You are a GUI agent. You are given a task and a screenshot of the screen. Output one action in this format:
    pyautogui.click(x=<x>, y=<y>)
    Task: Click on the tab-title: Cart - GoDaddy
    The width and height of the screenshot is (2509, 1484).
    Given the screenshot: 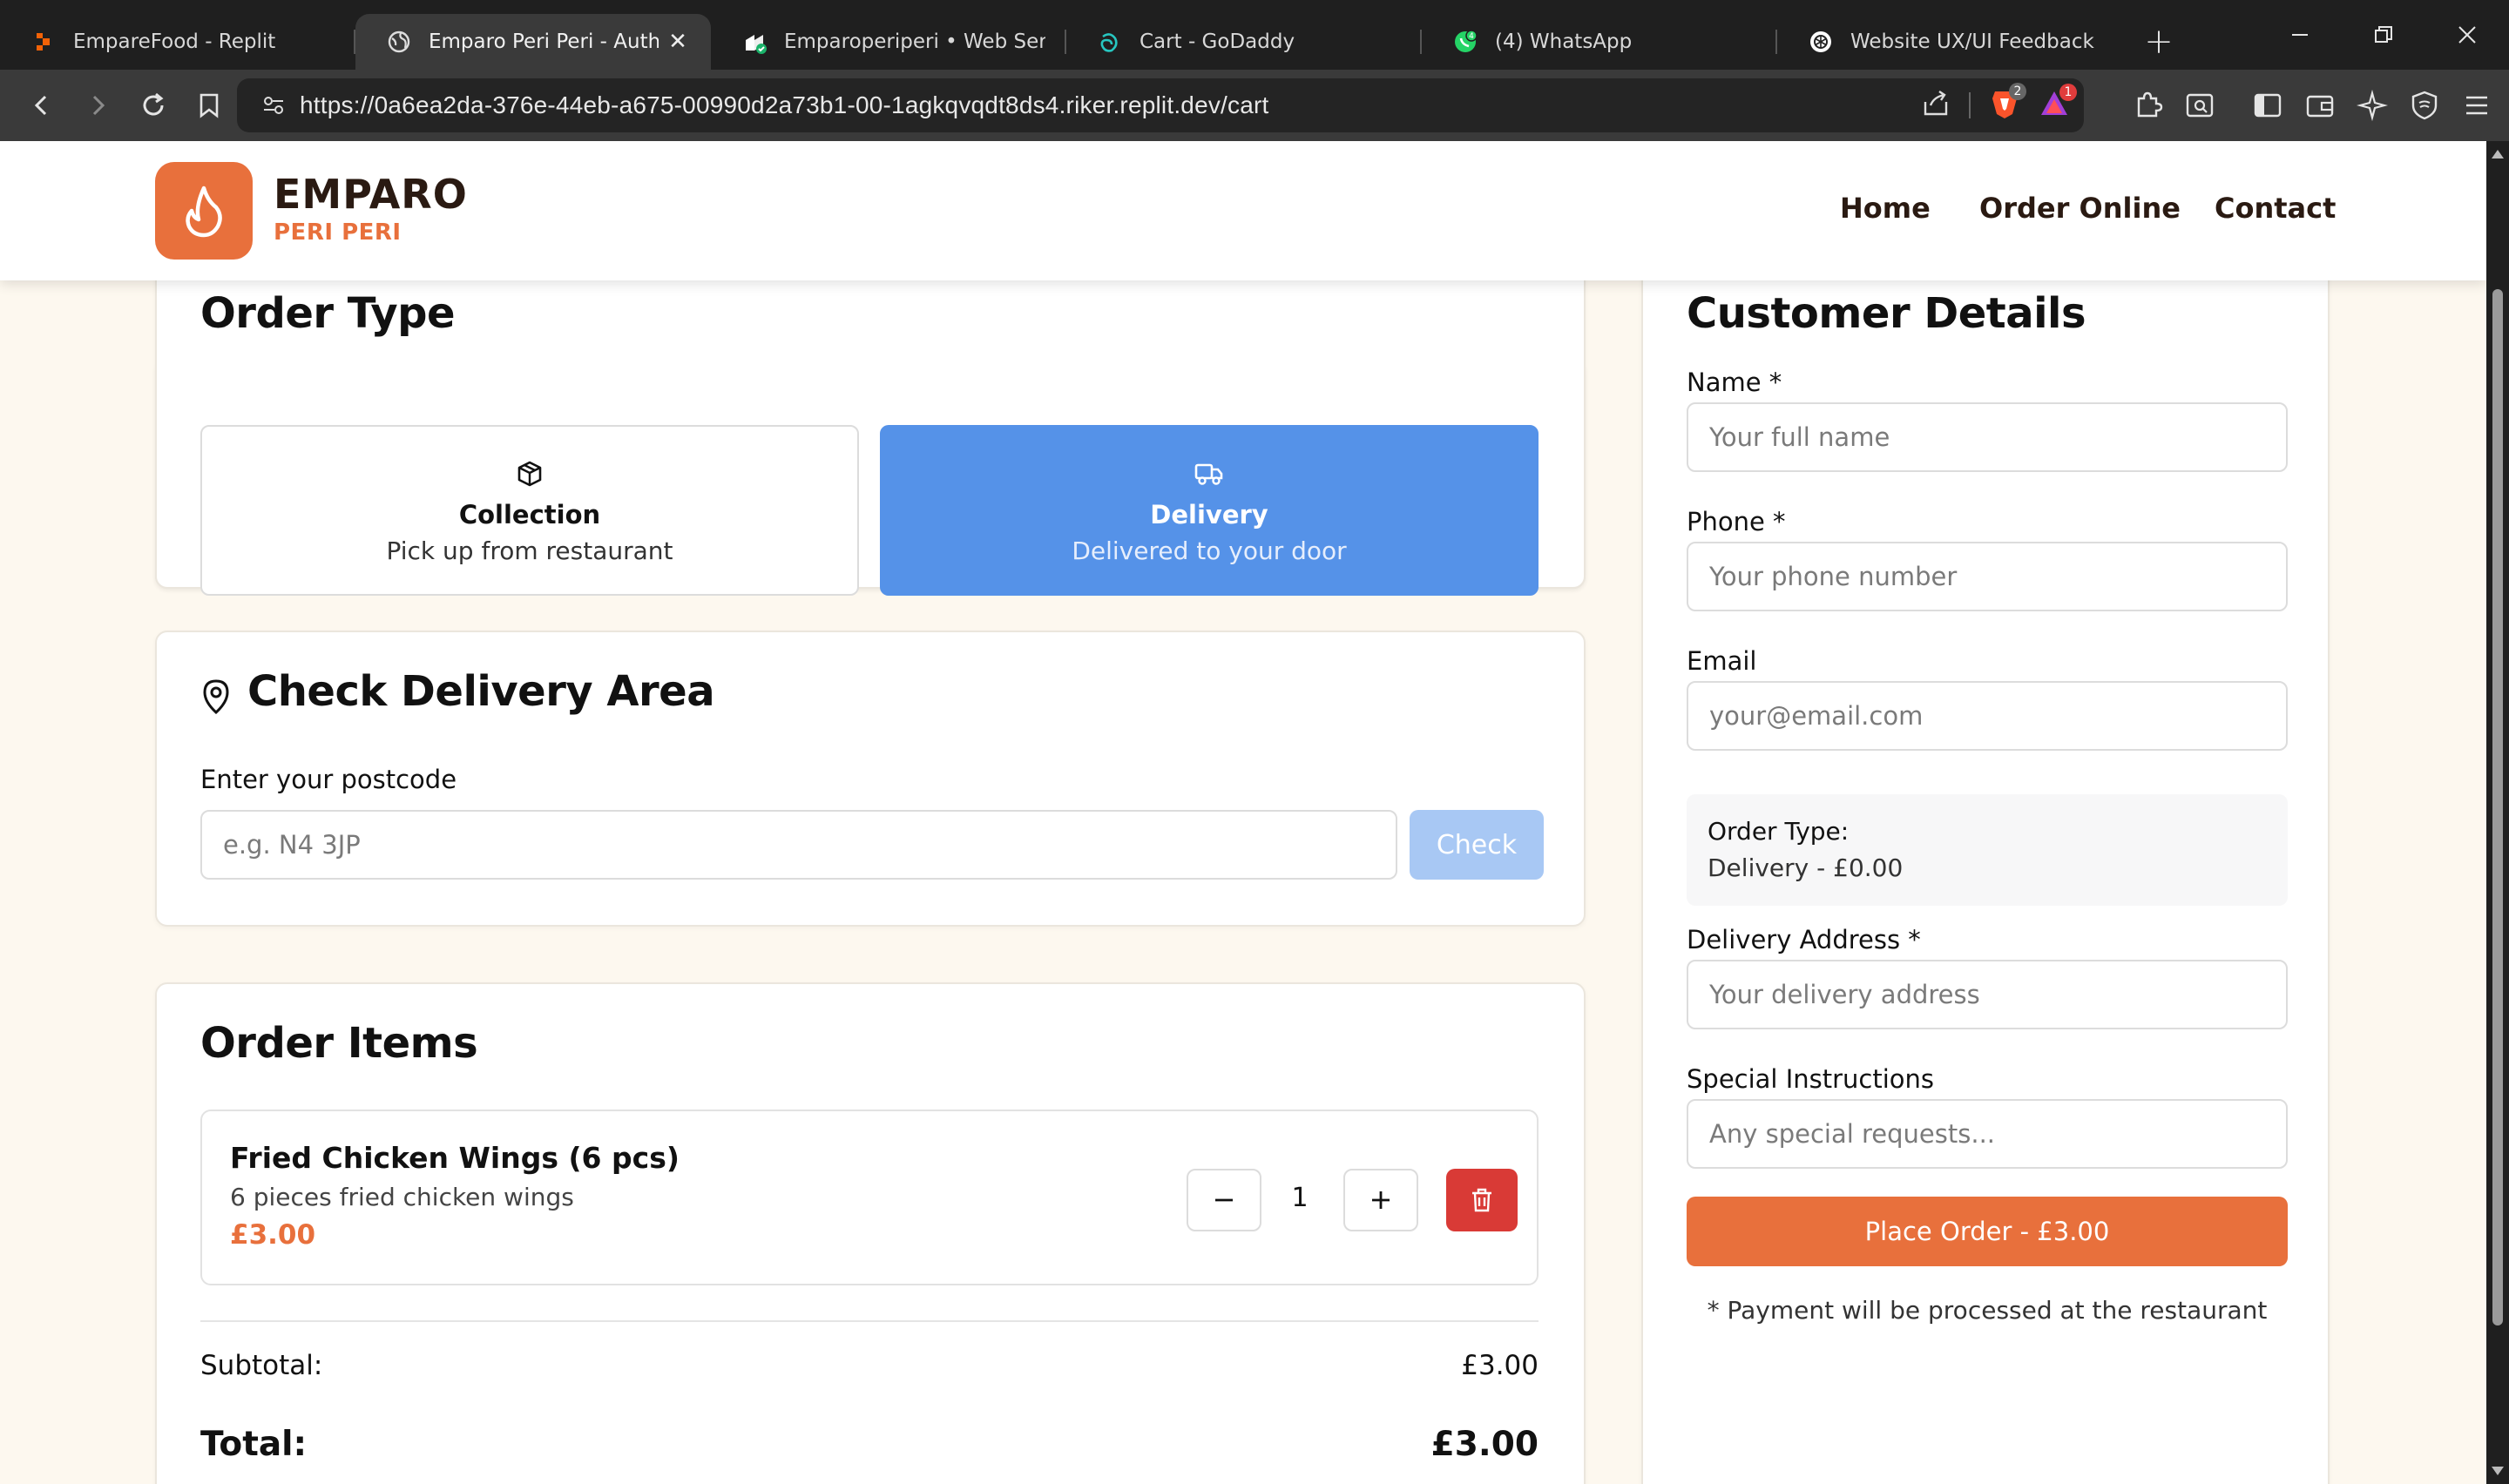 What is the action you would take?
    pyautogui.click(x=1217, y=41)
    